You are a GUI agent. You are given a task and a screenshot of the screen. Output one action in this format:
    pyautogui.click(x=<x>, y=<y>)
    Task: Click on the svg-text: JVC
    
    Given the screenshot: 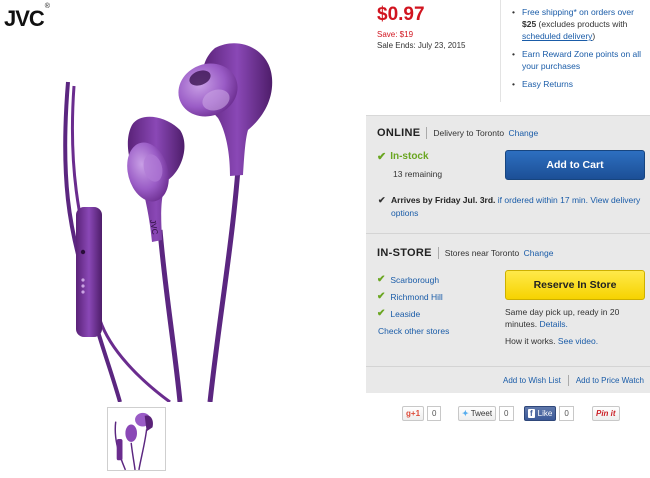 What is the action you would take?
    pyautogui.click(x=154, y=227)
    